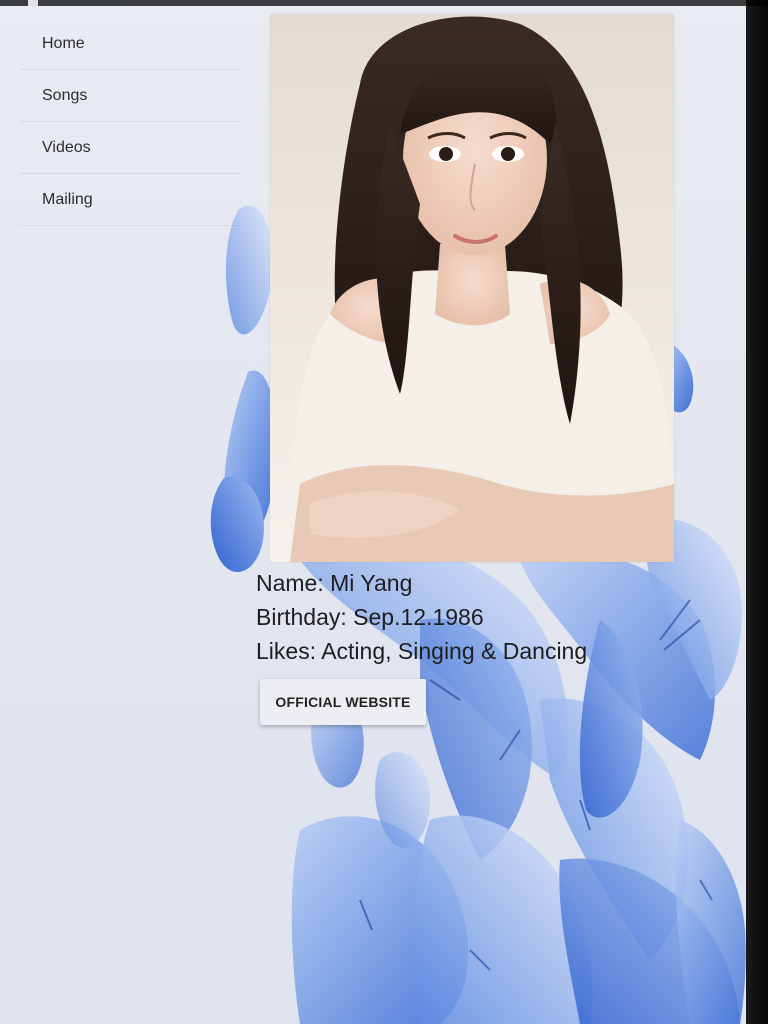 Image resolution: width=768 pixels, height=1024 pixels. I want to click on profile-likes: Likes: Acting, Singing & Dancing, so click(422, 651).